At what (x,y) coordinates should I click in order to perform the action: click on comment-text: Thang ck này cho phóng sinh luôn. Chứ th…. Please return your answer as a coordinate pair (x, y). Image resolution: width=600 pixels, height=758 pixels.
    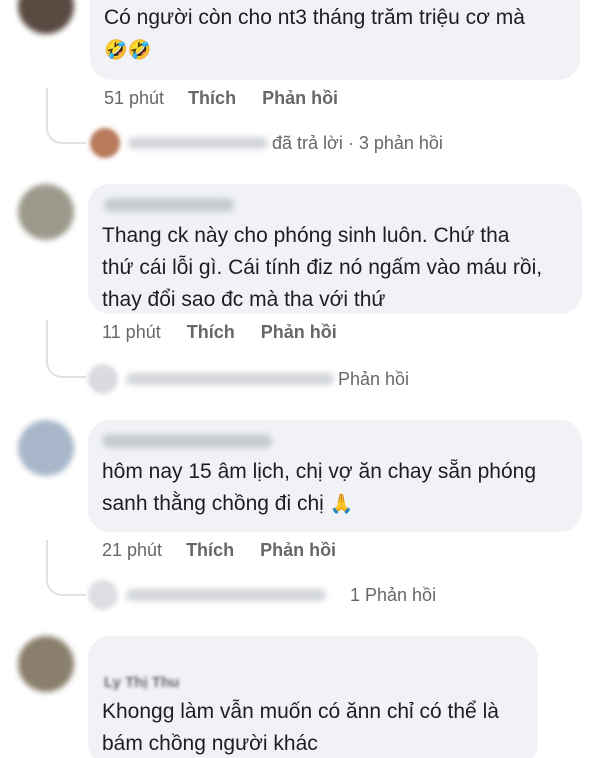
    Looking at the image, I should click on (322, 268).